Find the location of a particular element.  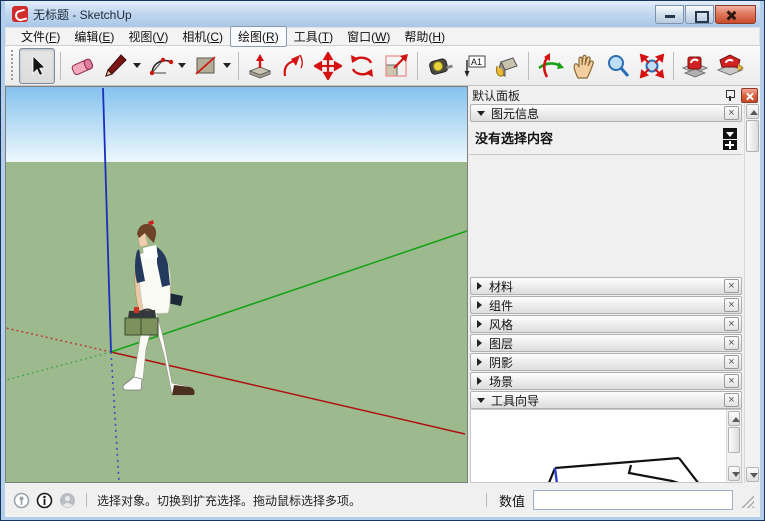

share-model-icon is located at coordinates (730, 64).